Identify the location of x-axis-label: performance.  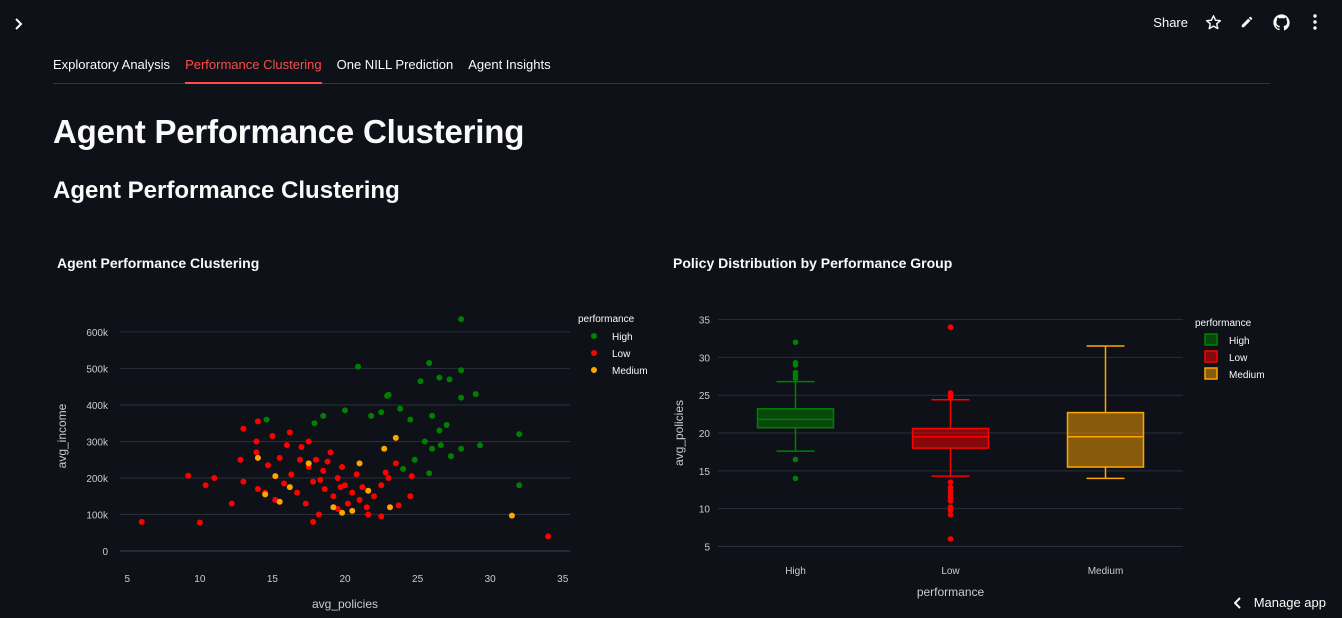
(951, 592).